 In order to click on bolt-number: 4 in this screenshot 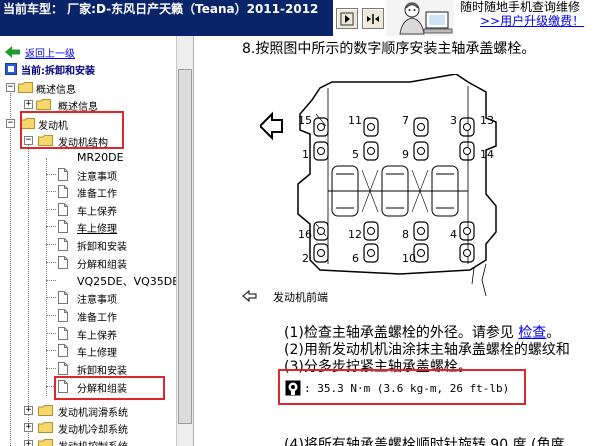, I will do `click(453, 234)`.